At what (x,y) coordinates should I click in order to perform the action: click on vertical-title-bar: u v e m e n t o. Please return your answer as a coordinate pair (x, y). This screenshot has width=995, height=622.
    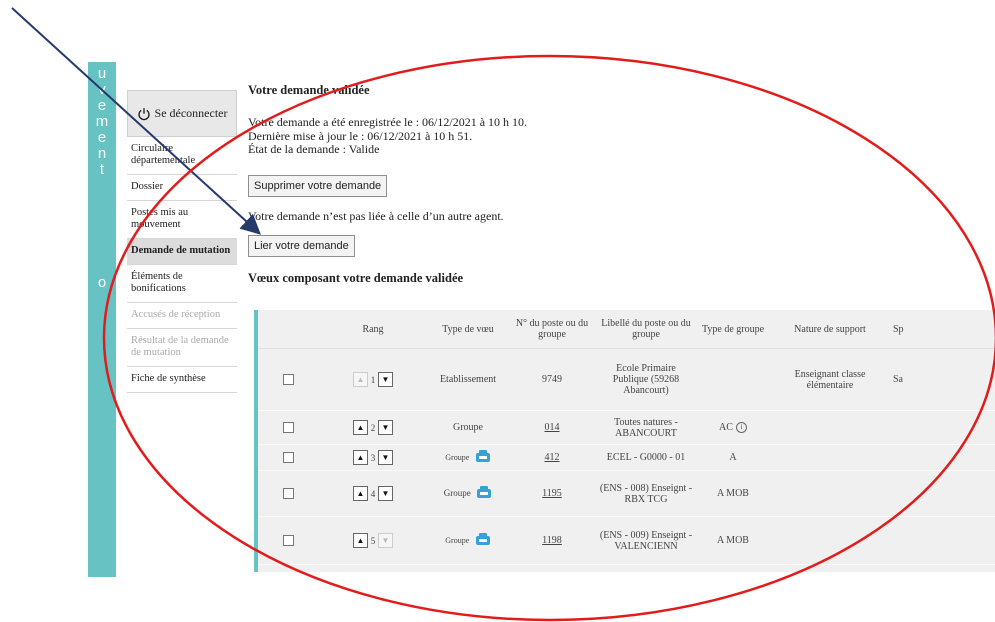
    Looking at the image, I should click on (102, 319).